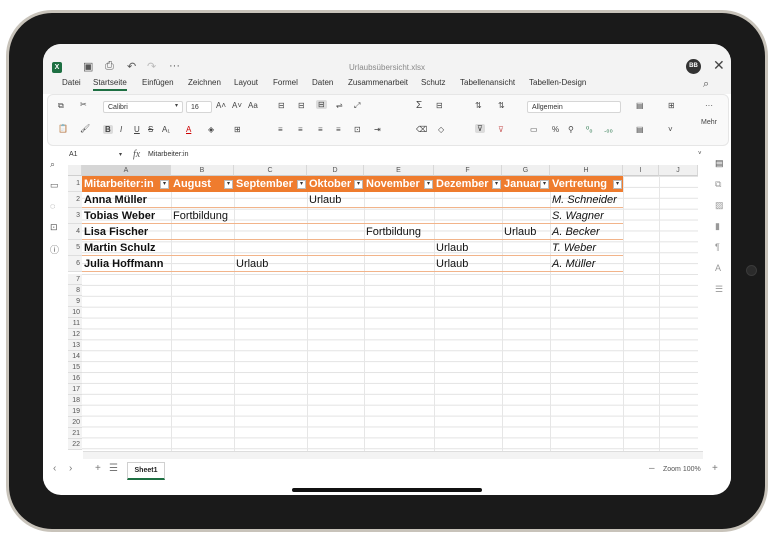 This screenshot has height=540, width=774. Describe the element at coordinates (557, 82) in the screenshot. I see `menu-tabellen-design: Tabellen-Design` at that location.